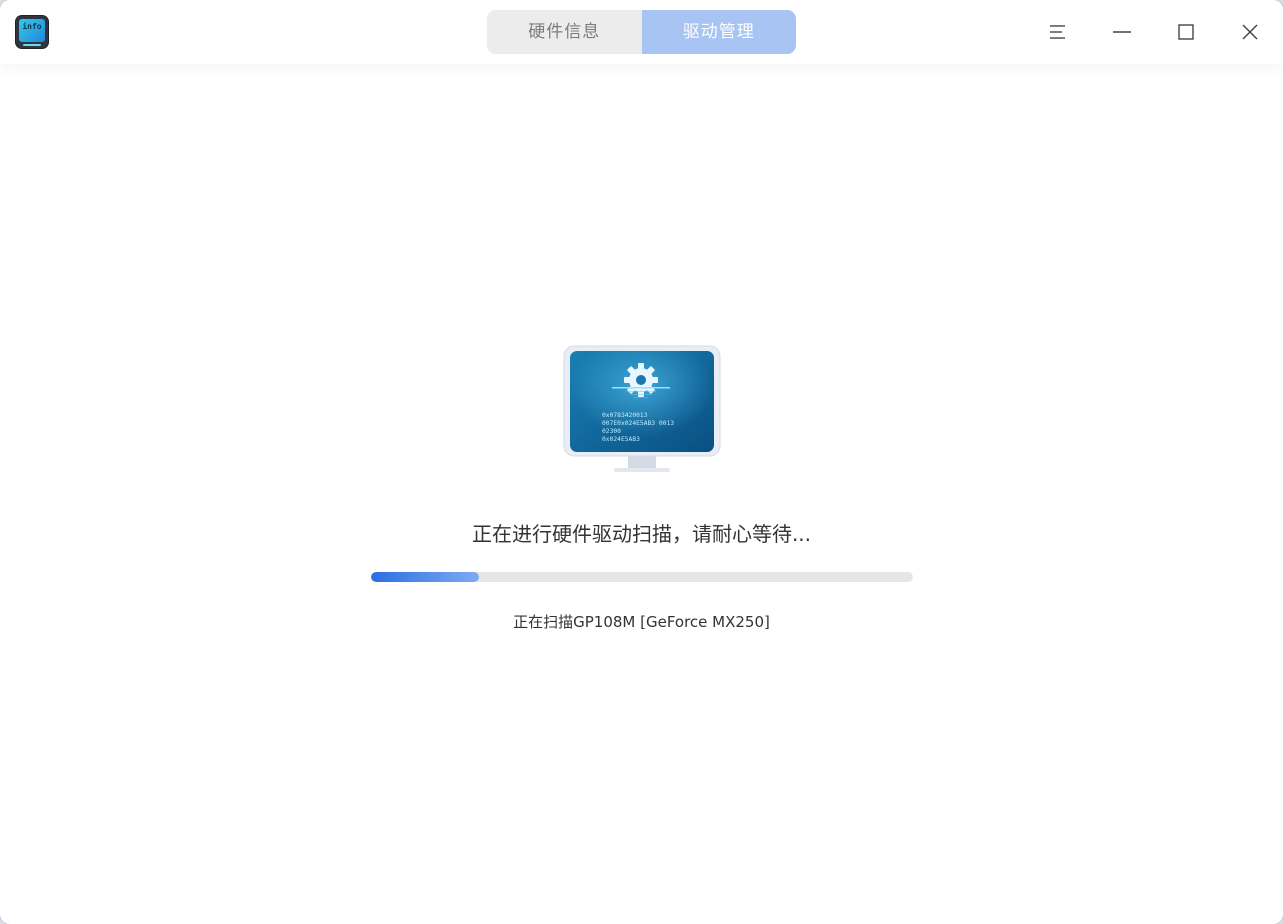 This screenshot has width=1283, height=924. What do you see at coordinates (718, 32) in the screenshot?
I see `tab-driver-management: 驱动管理` at bounding box center [718, 32].